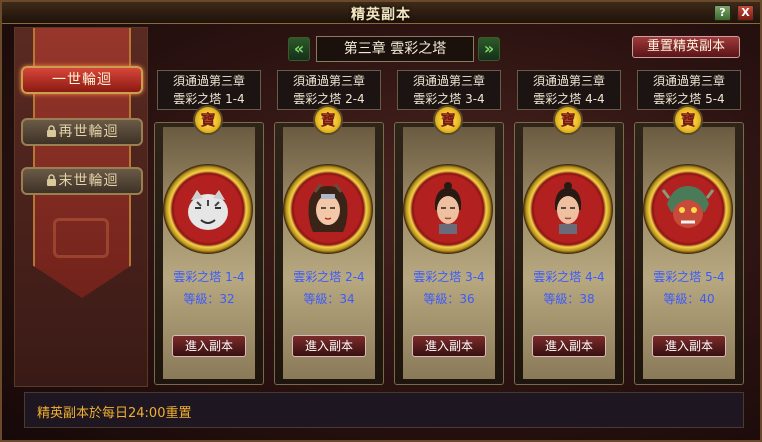 The image size is (762, 442). I want to click on dungeon-card: 須通過第三章 雲彩之塔 2-4 寶 雲彩之塔 2-4 等級：34 進入副本, so click(329, 227).